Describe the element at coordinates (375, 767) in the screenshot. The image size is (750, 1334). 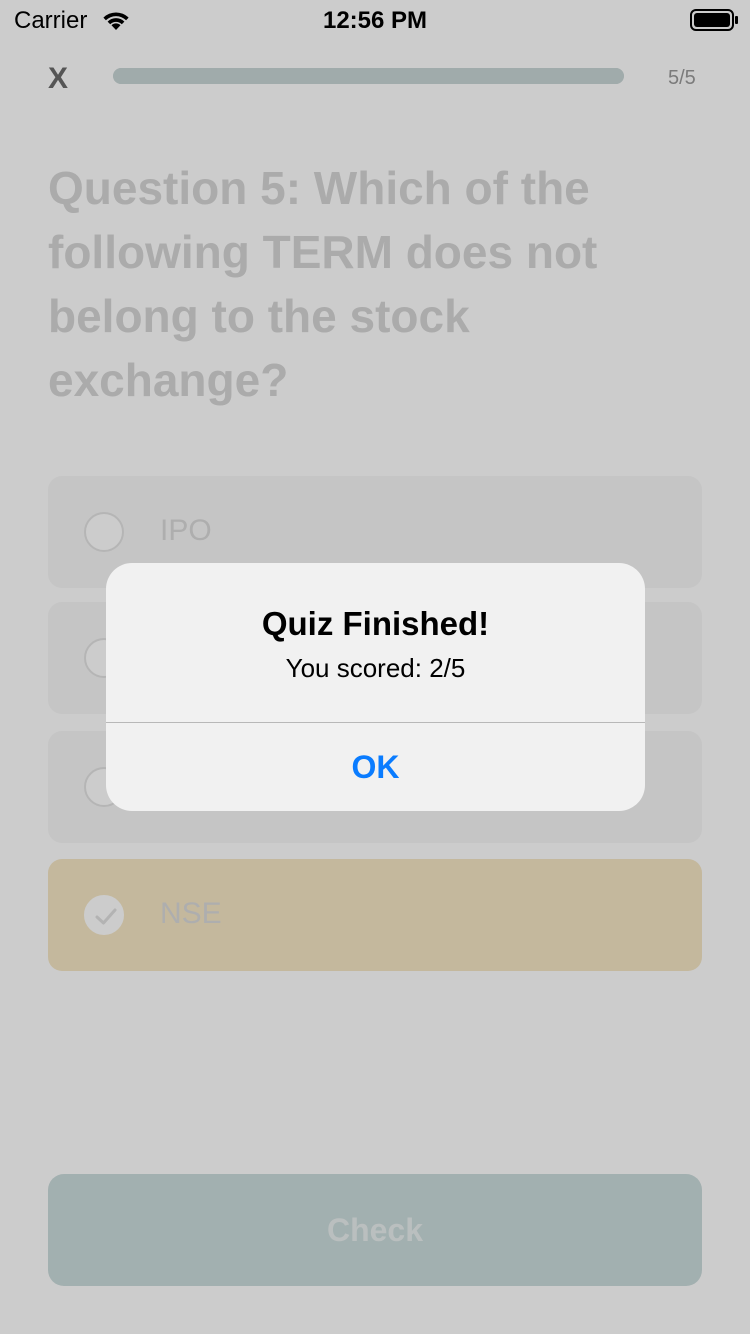
I see `ok-button: OK` at that location.